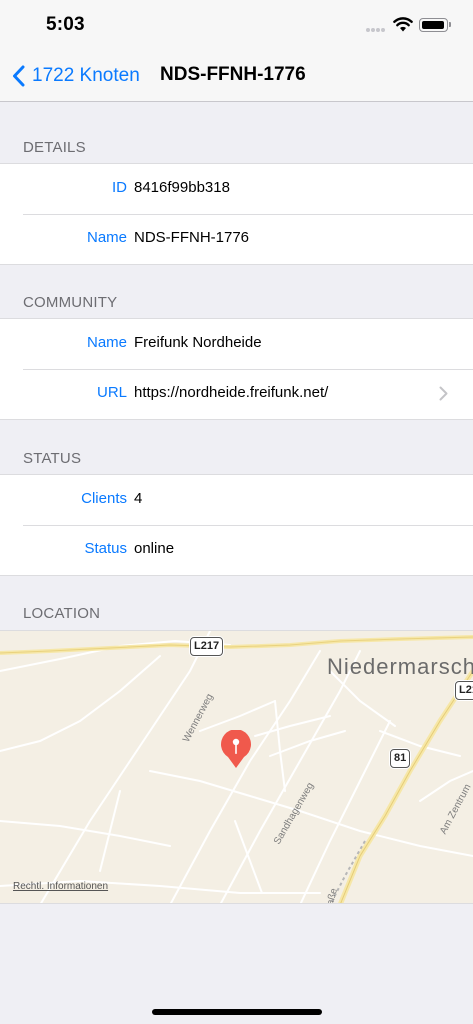 The image size is (473, 1024). I want to click on details-group: ID 8416f99bb318 Name NDS-FFNH-1776, so click(236, 214).